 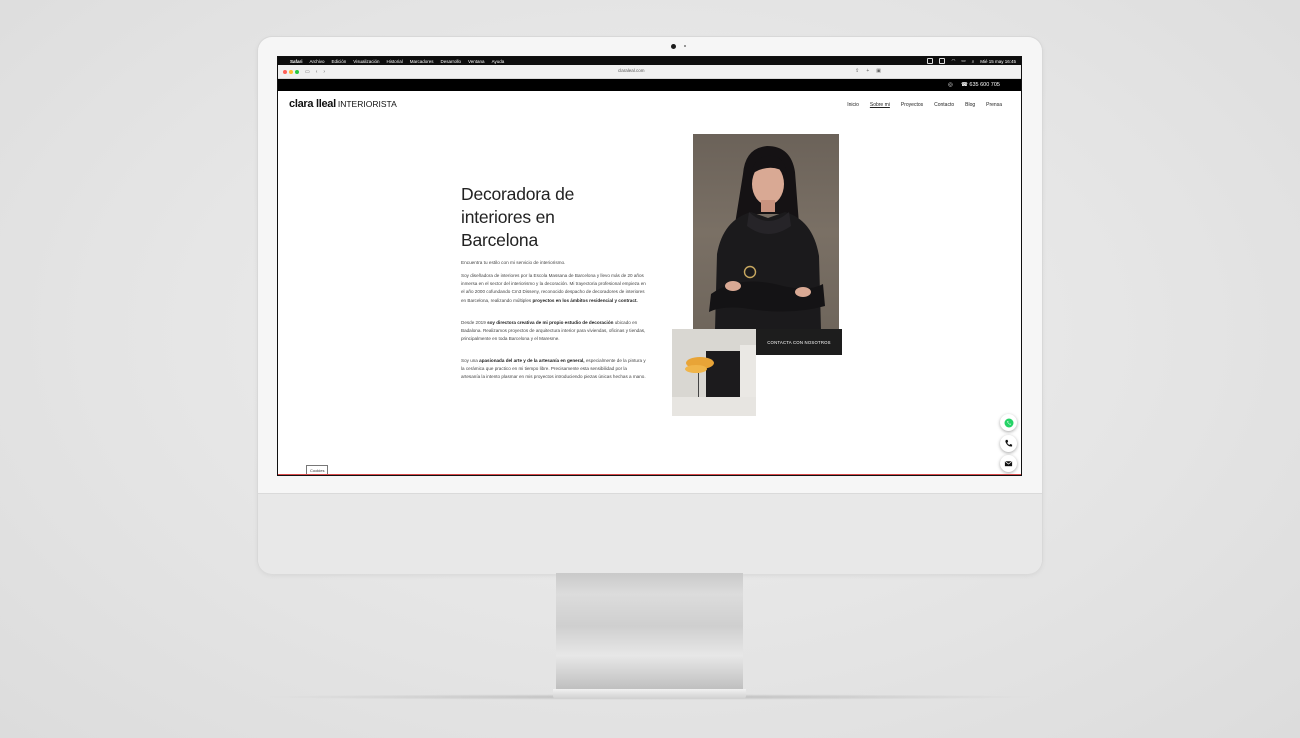 I want to click on nav-contacto: Contacto, so click(x=944, y=105).